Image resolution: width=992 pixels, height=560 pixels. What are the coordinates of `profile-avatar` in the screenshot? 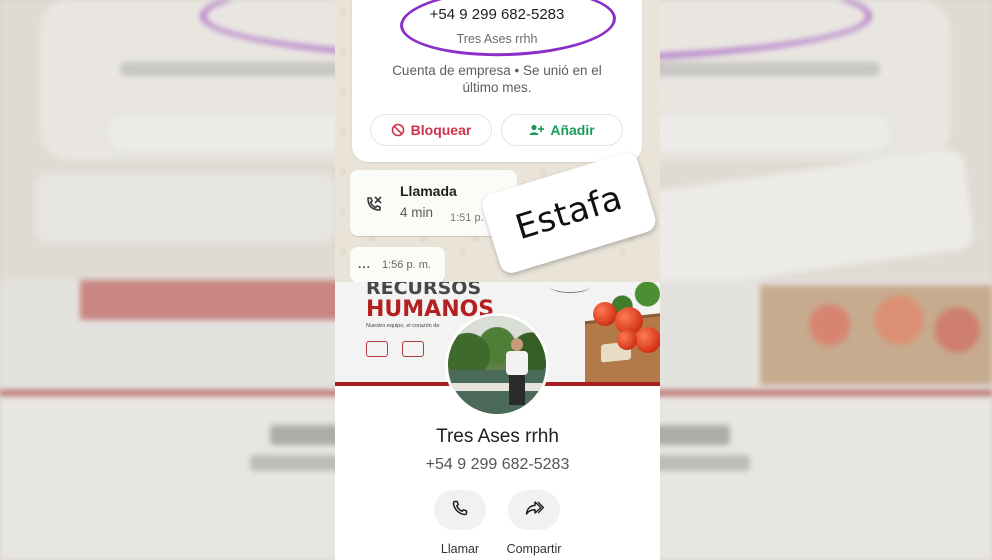 It's located at (497, 365).